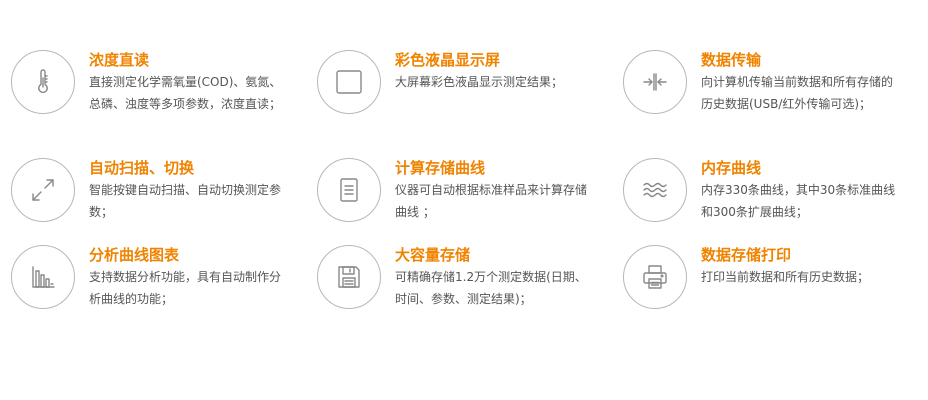 The width and height of the screenshot is (928, 400). I want to click on curve-document-icon, so click(349, 190).